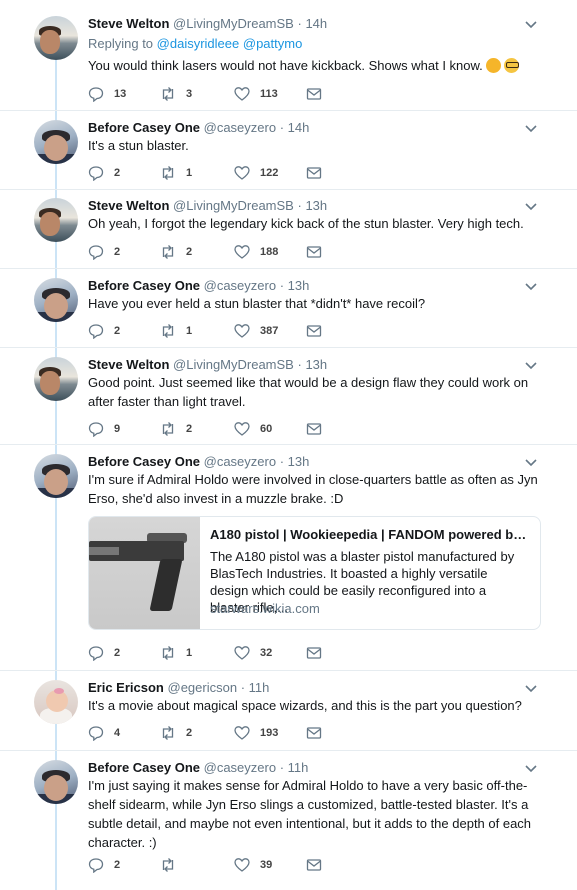  Describe the element at coordinates (189, 94) in the screenshot. I see `retweet-count: 3` at that location.